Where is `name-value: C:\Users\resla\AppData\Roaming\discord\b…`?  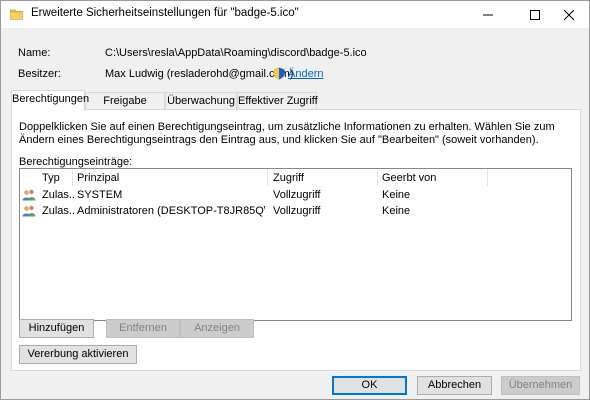
name-value: C:\Users\resla\AppData\Roaming\discord\b… is located at coordinates (236, 53).